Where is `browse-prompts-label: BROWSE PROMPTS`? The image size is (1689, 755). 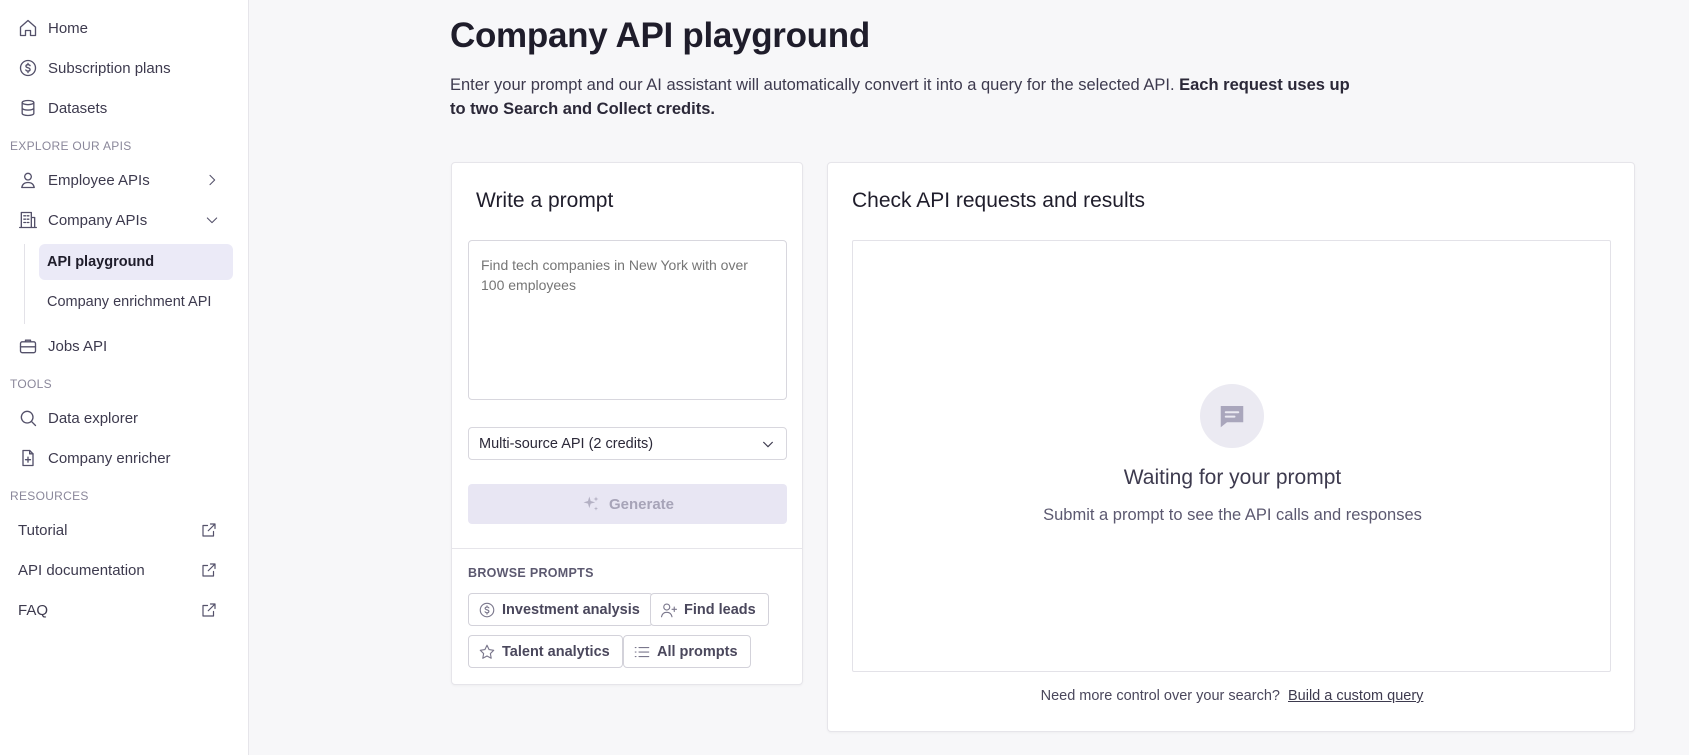 browse-prompts-label: BROWSE PROMPTS is located at coordinates (531, 573).